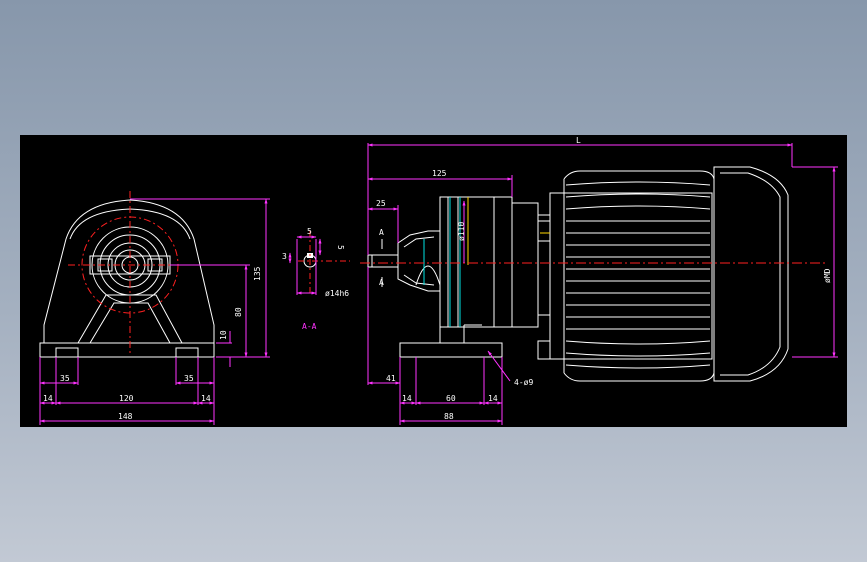  Describe the element at coordinates (337, 293) in the screenshot. I see `dim-shaft-14h6: ø14h6` at that location.